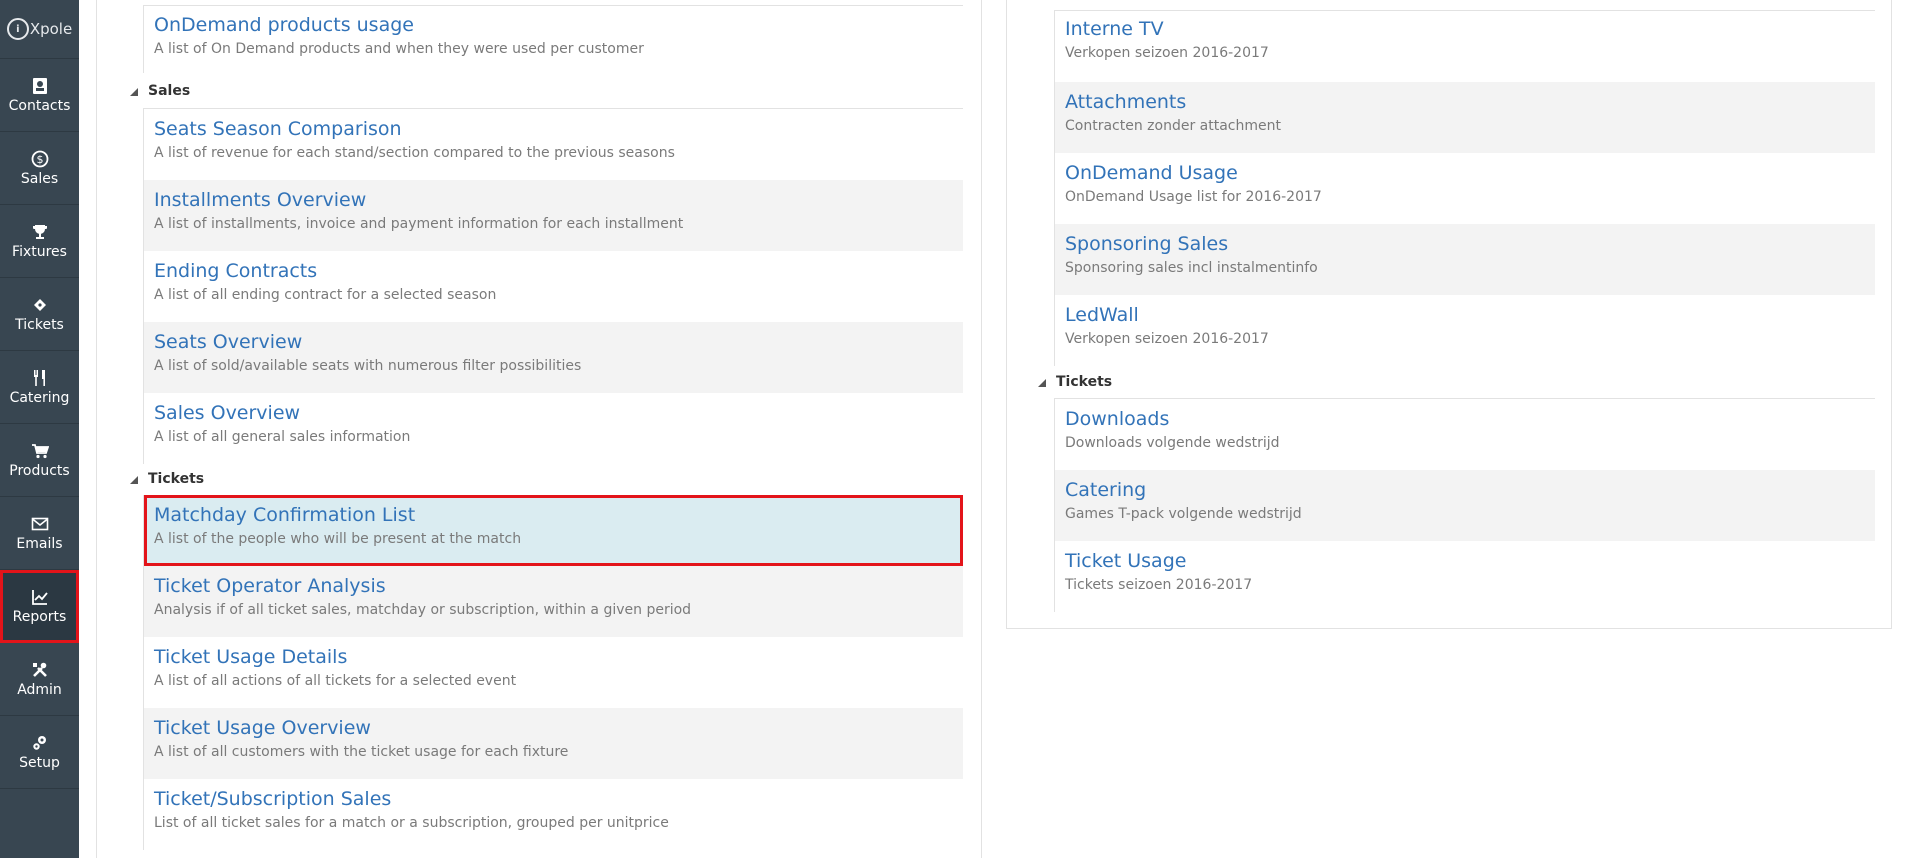  Describe the element at coordinates (39, 314) in the screenshot. I see `sidebar-item-tickets: Tickets` at that location.